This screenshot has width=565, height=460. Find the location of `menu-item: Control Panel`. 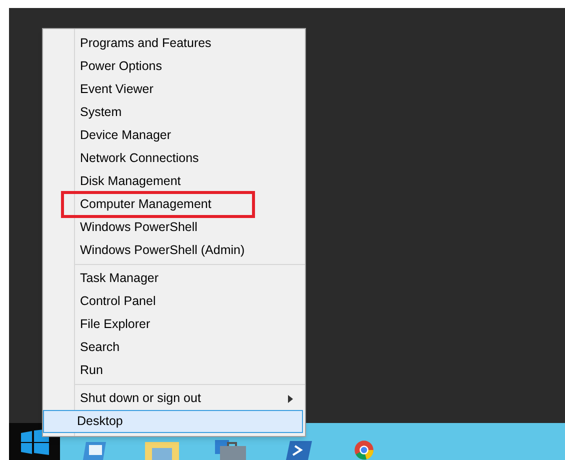

menu-item: Control Panel is located at coordinates (174, 301).